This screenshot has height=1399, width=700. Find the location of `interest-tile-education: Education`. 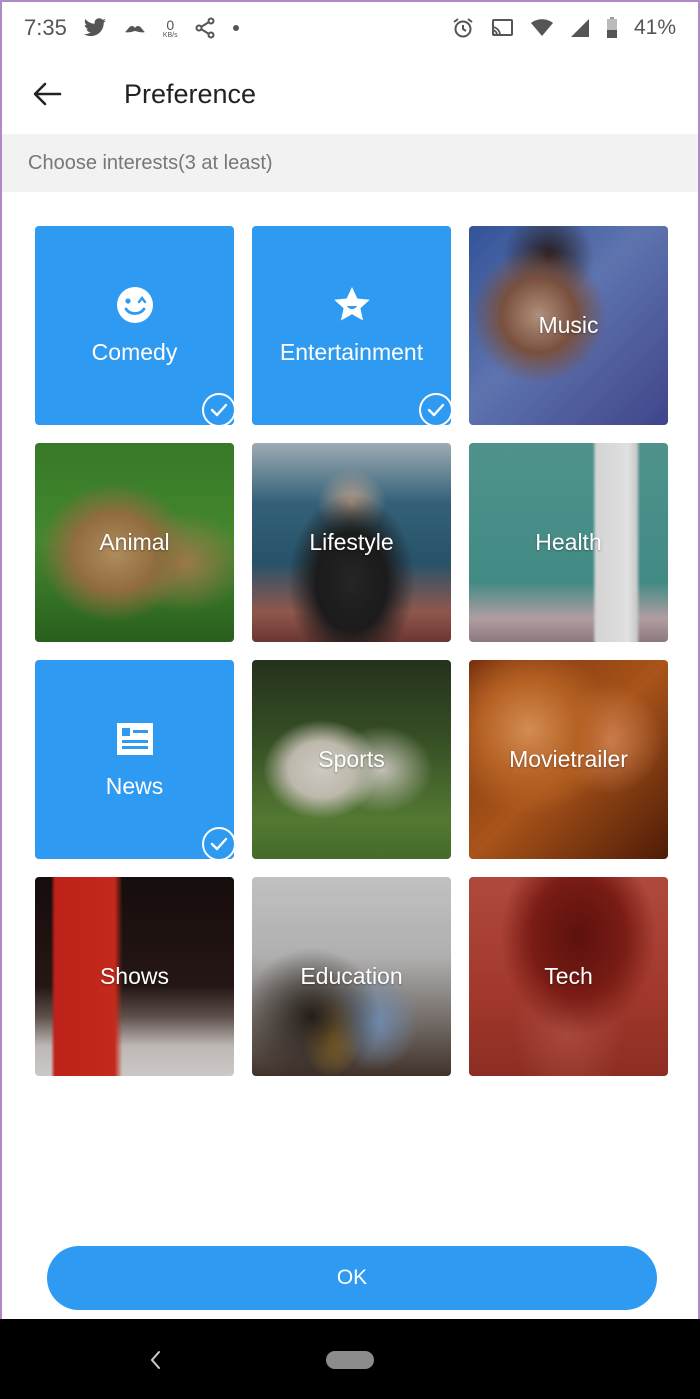

interest-tile-education: Education is located at coordinates (351, 976).